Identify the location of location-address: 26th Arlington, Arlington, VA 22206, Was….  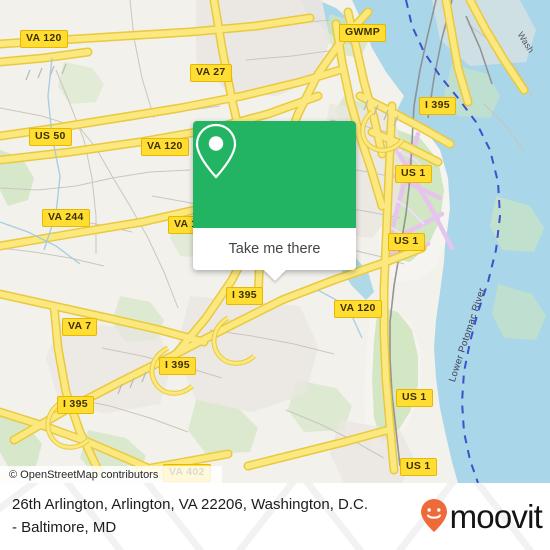
(222, 516).